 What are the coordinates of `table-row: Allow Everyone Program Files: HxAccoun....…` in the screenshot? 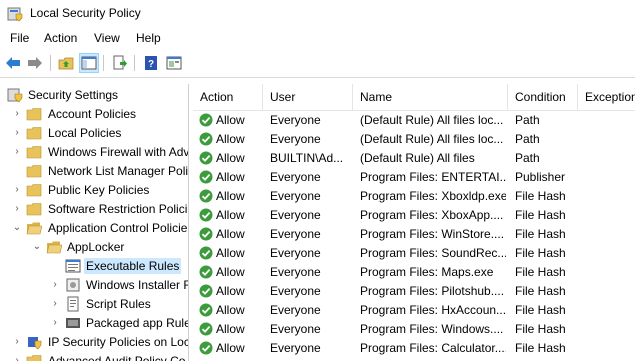 It's located at (414, 310).